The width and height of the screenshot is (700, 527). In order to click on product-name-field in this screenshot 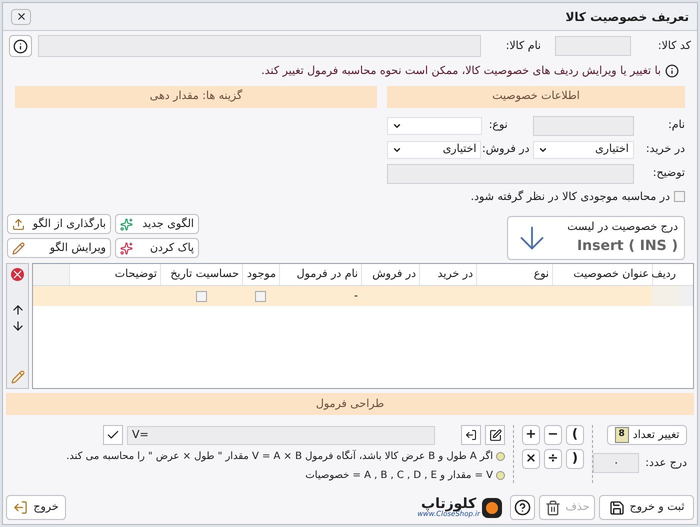, I will do `click(259, 46)`.